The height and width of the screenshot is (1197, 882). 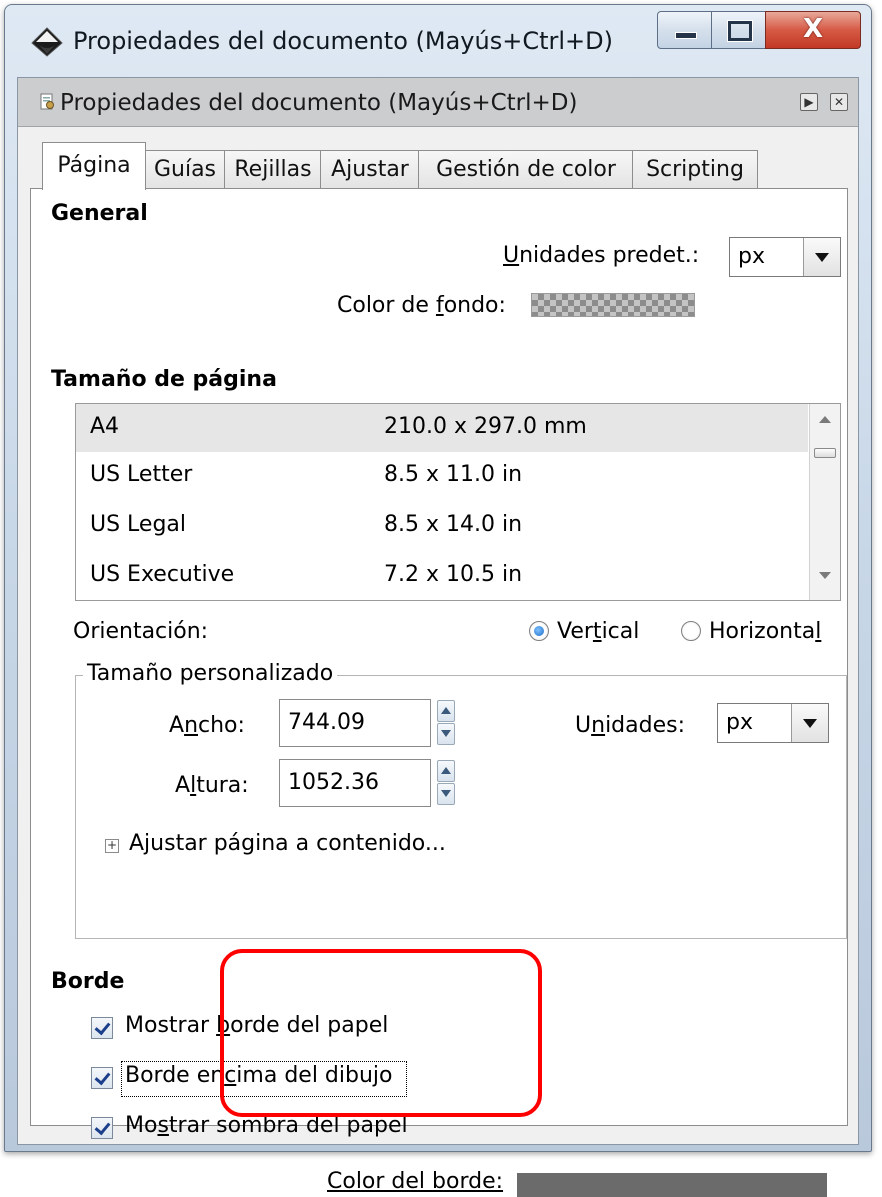 What do you see at coordinates (613, 305) in the screenshot?
I see `background-color-swatch` at bounding box center [613, 305].